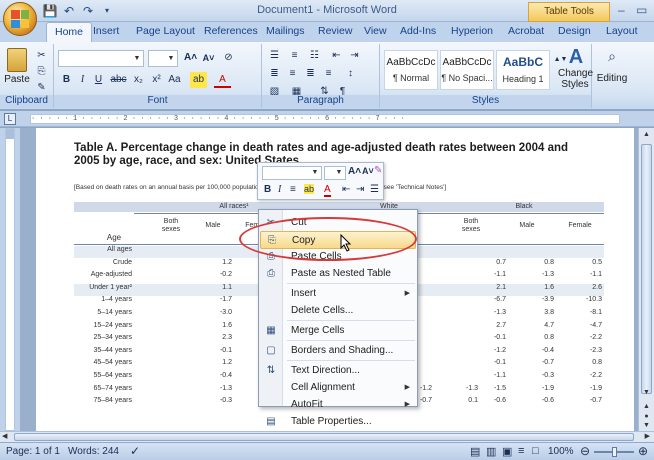  What do you see at coordinates (328, 74) in the screenshot?
I see `justify-icon: ≡` at bounding box center [328, 74].